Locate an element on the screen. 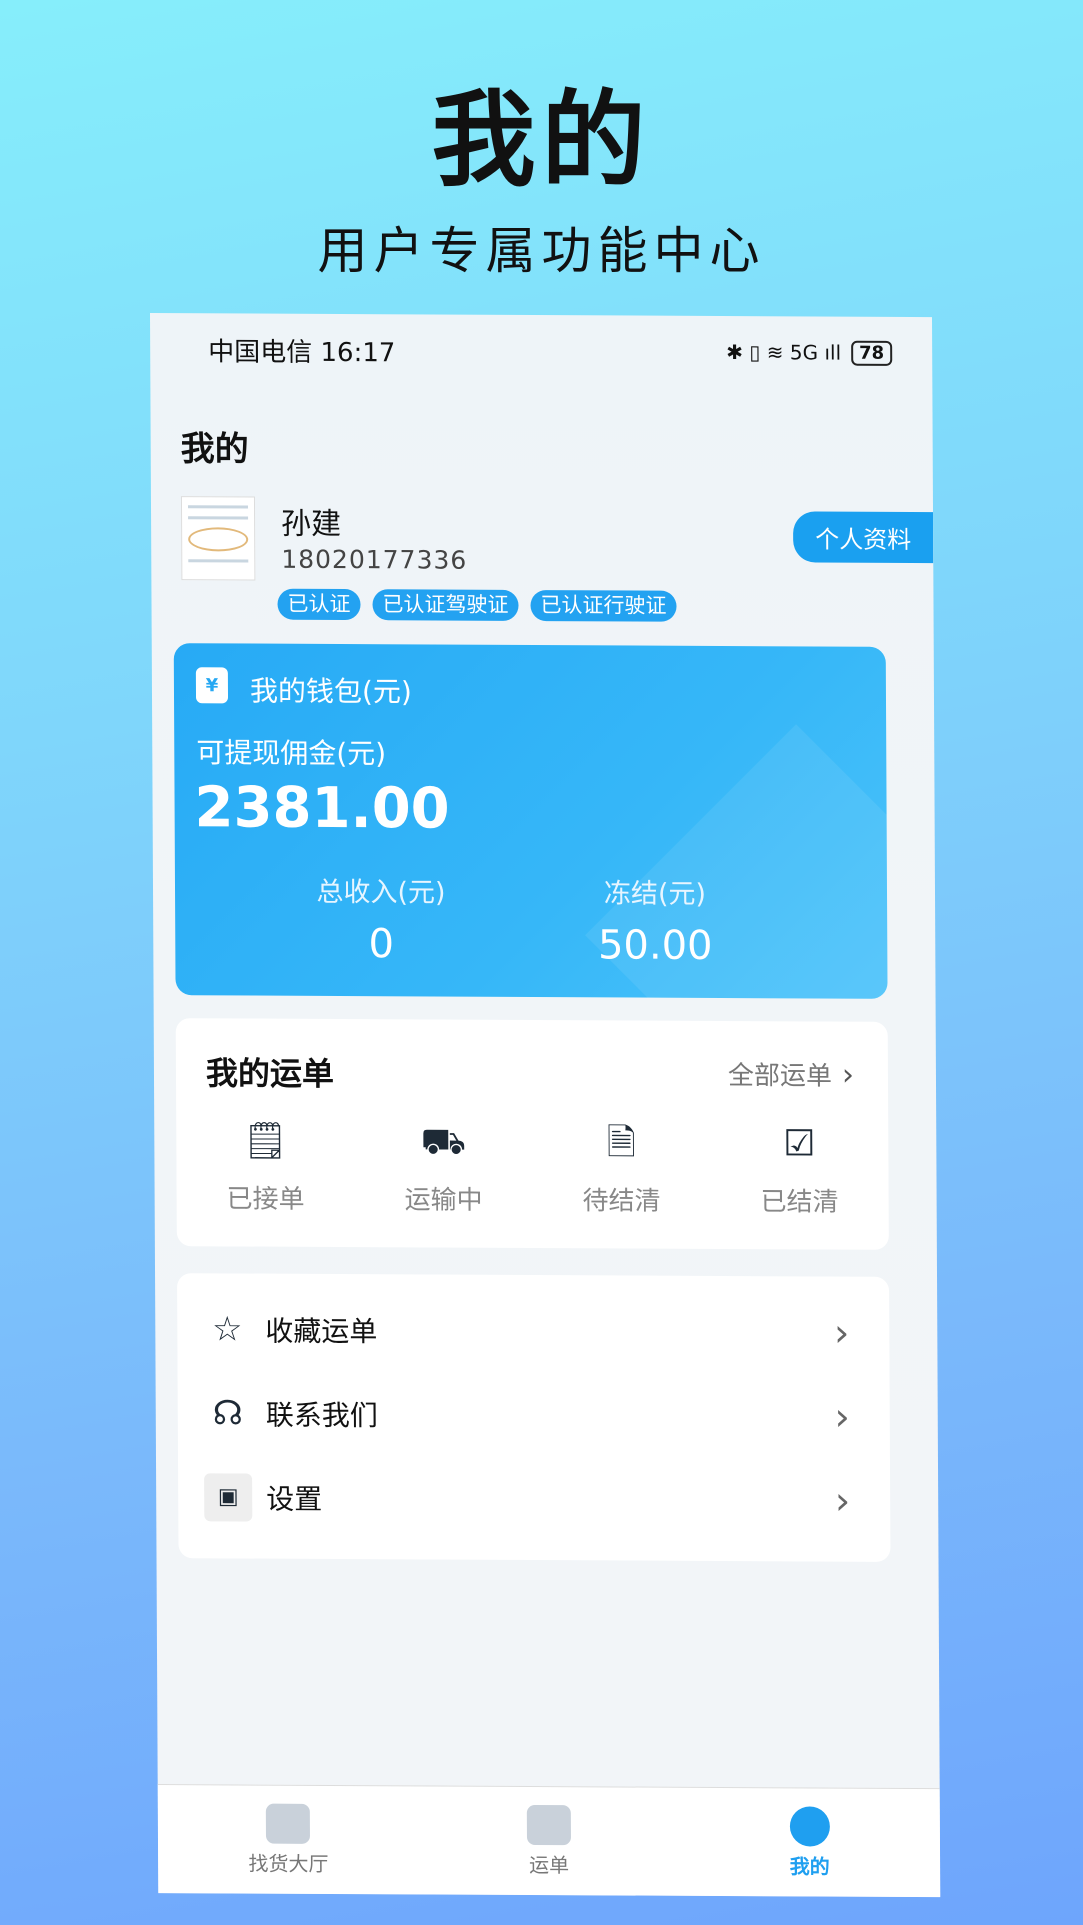  tab-cargo-hall-label: 找货大厅 is located at coordinates (288, 1863).